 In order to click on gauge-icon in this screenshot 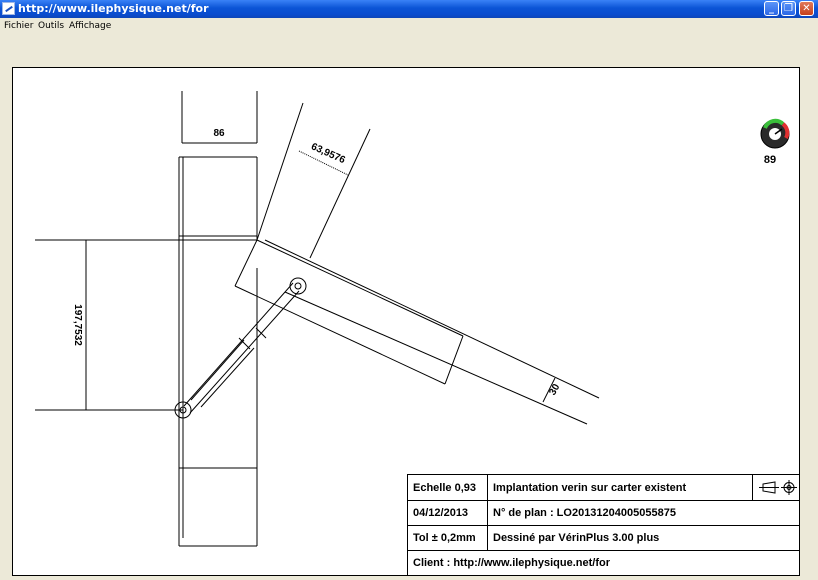, I will do `click(775, 133)`.